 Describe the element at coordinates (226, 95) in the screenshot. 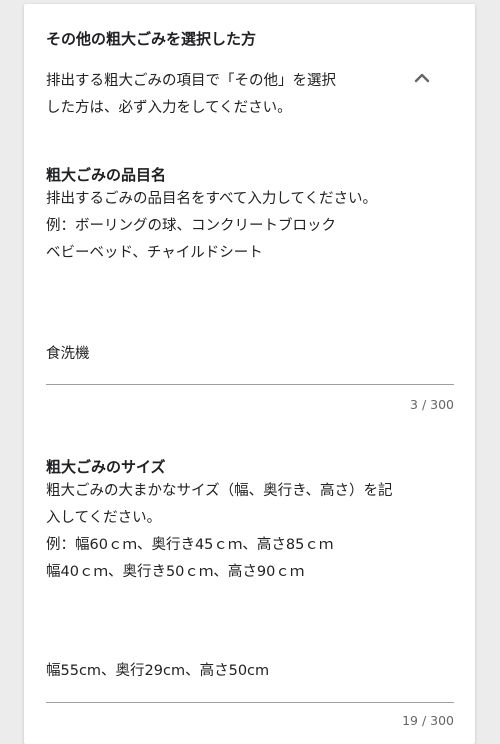

I see `section-description: 排出する粗大ごみの項目で「その他」を選択 した方は、必ず入力をしてください。` at that location.